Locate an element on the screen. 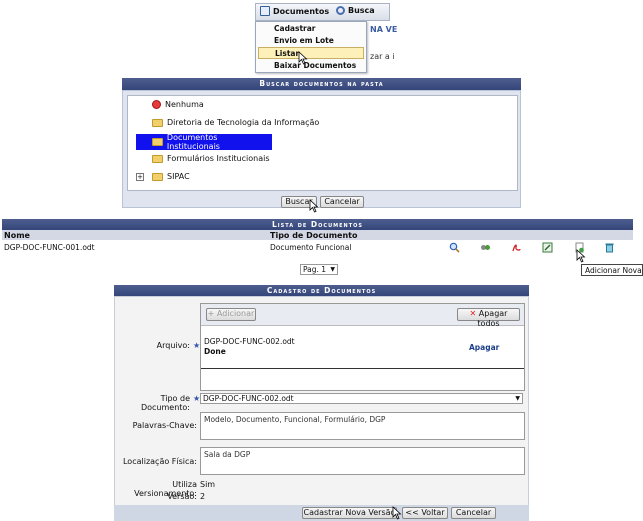  page-select: Pag. 1 ▼ is located at coordinates (319, 269).